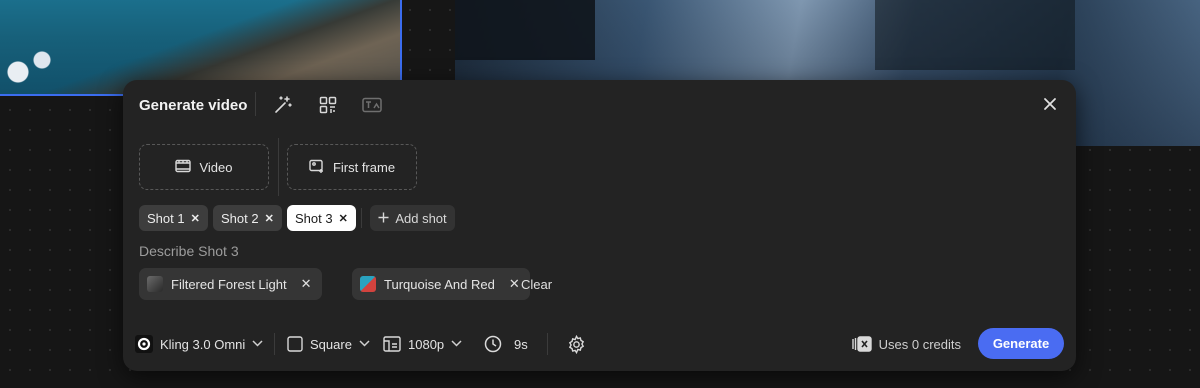 The width and height of the screenshot is (1200, 388). I want to click on shot-label: Shot 1, so click(166, 218).